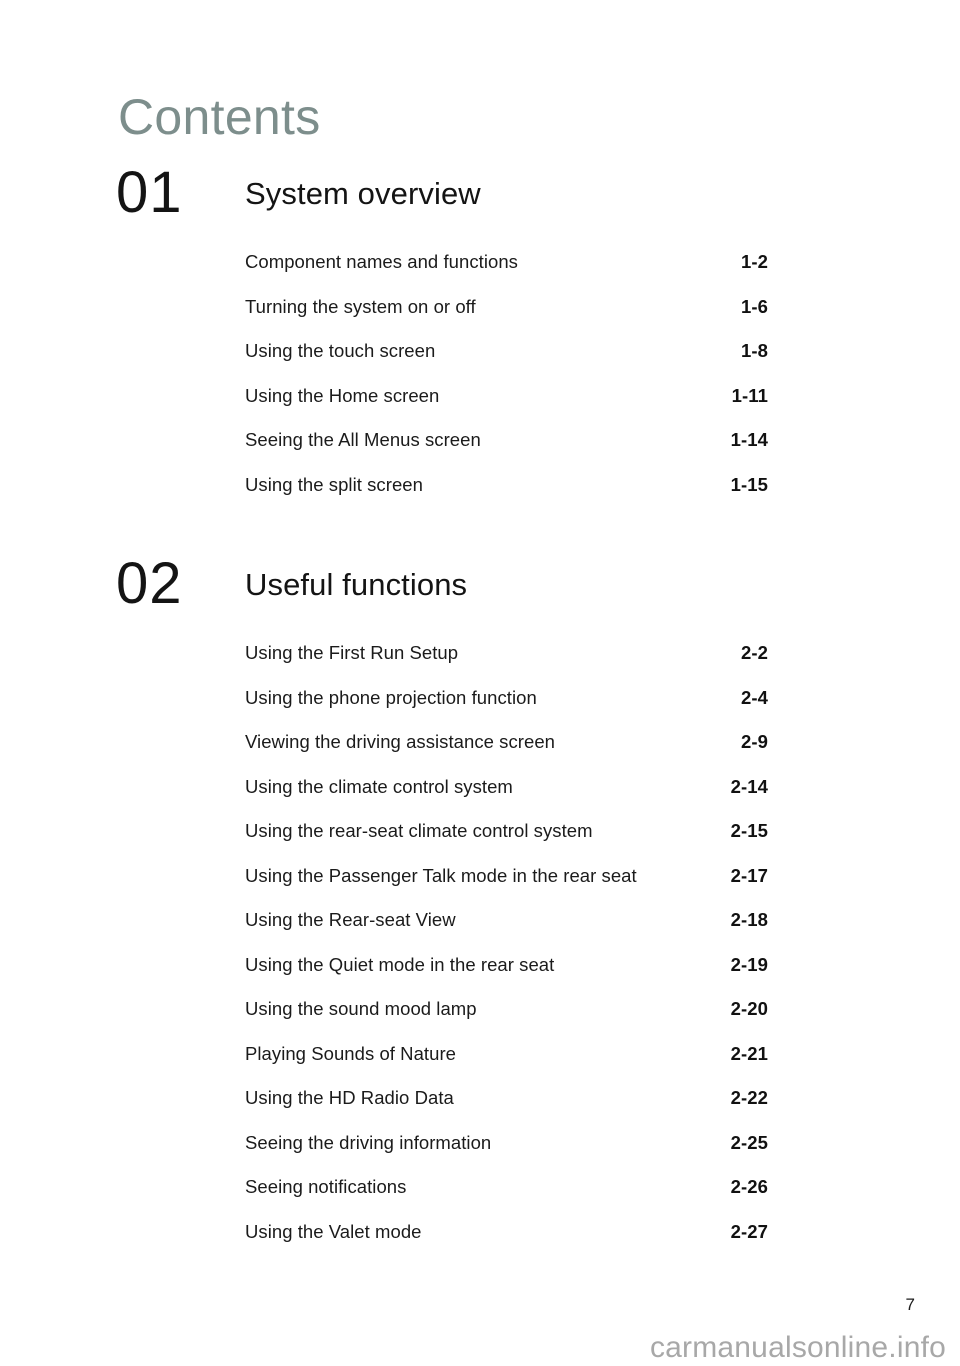 The width and height of the screenshot is (960, 1366). What do you see at coordinates (749, 1053) in the screenshot?
I see `toc-entry-page: 2-21` at bounding box center [749, 1053].